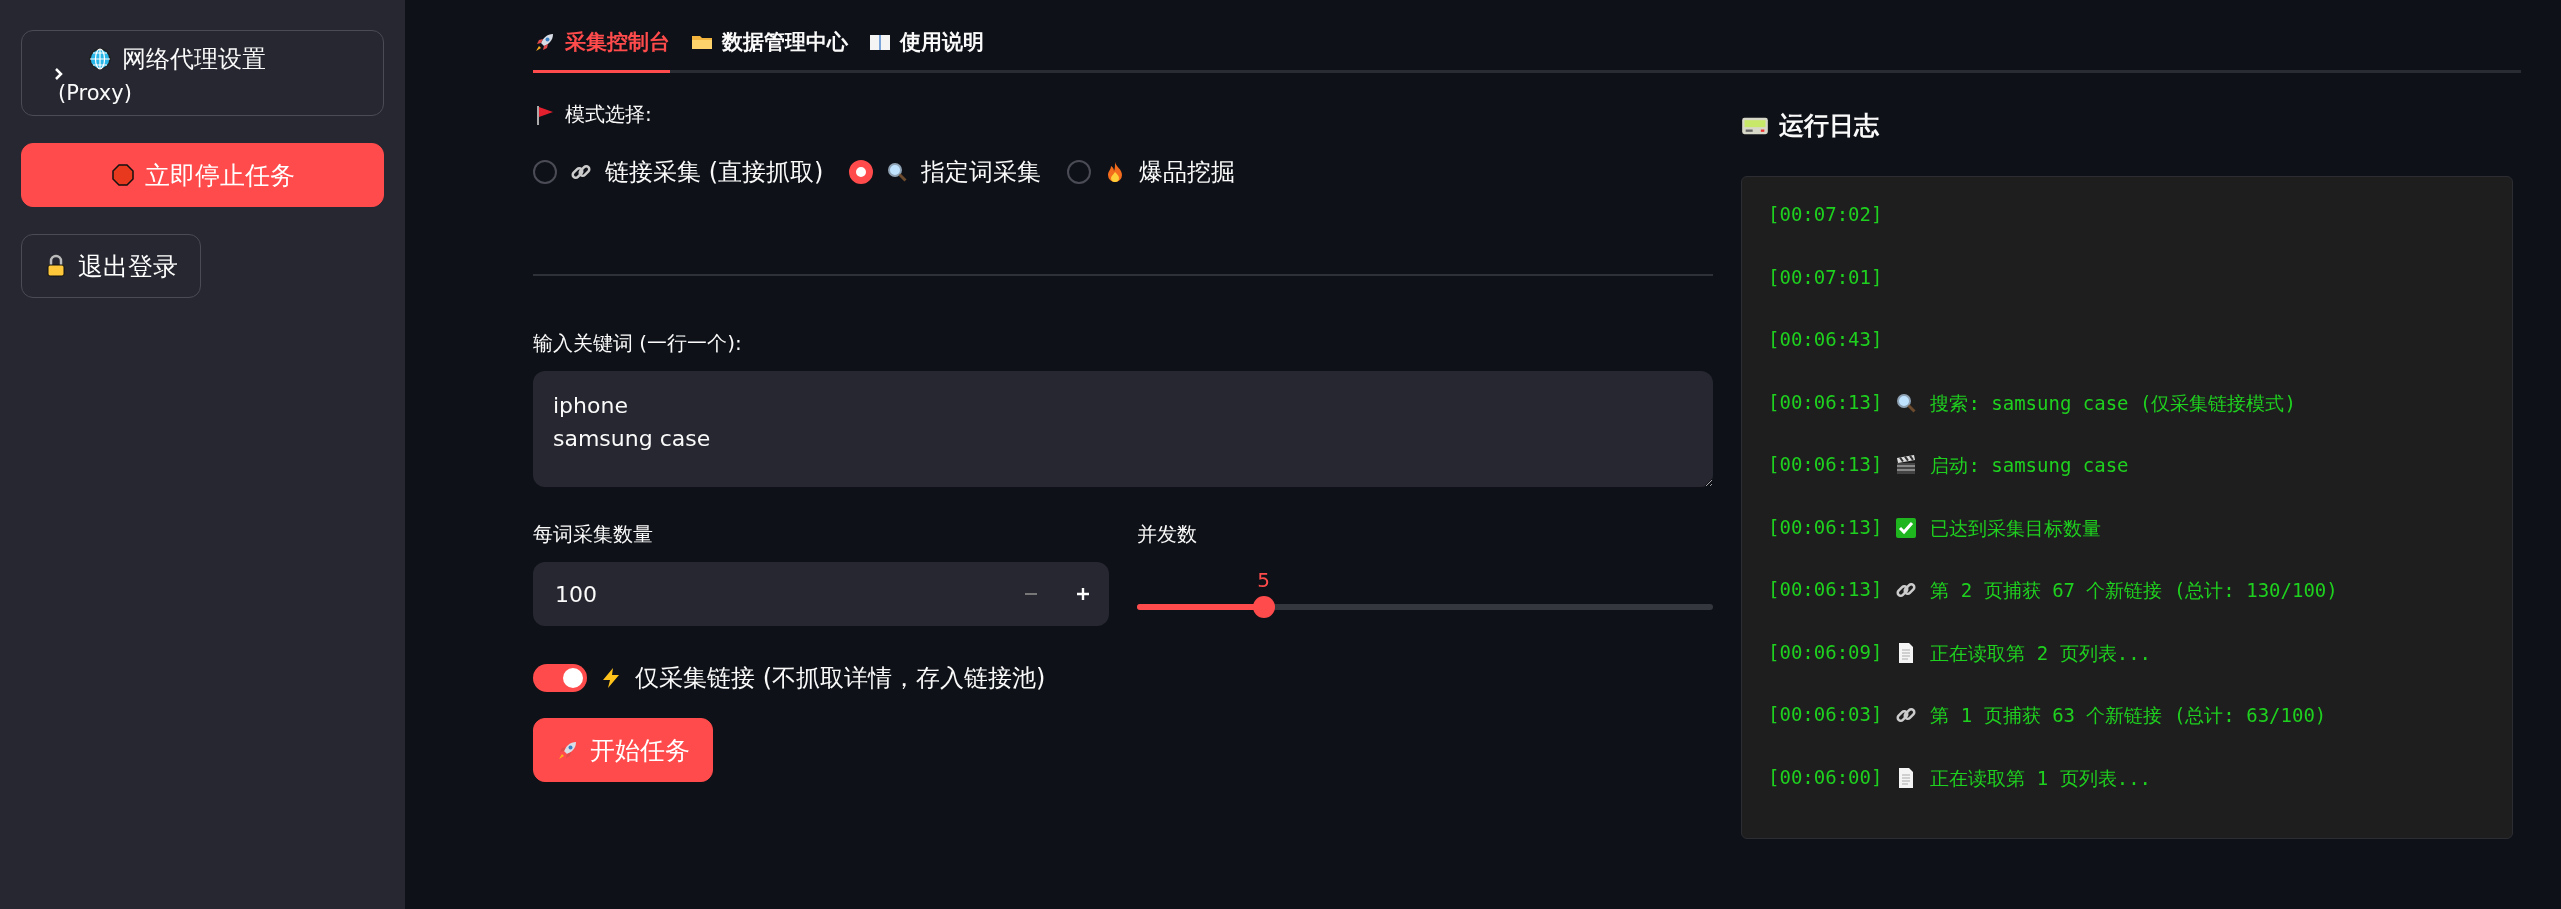  I want to click on check-icon, so click(1906, 527).